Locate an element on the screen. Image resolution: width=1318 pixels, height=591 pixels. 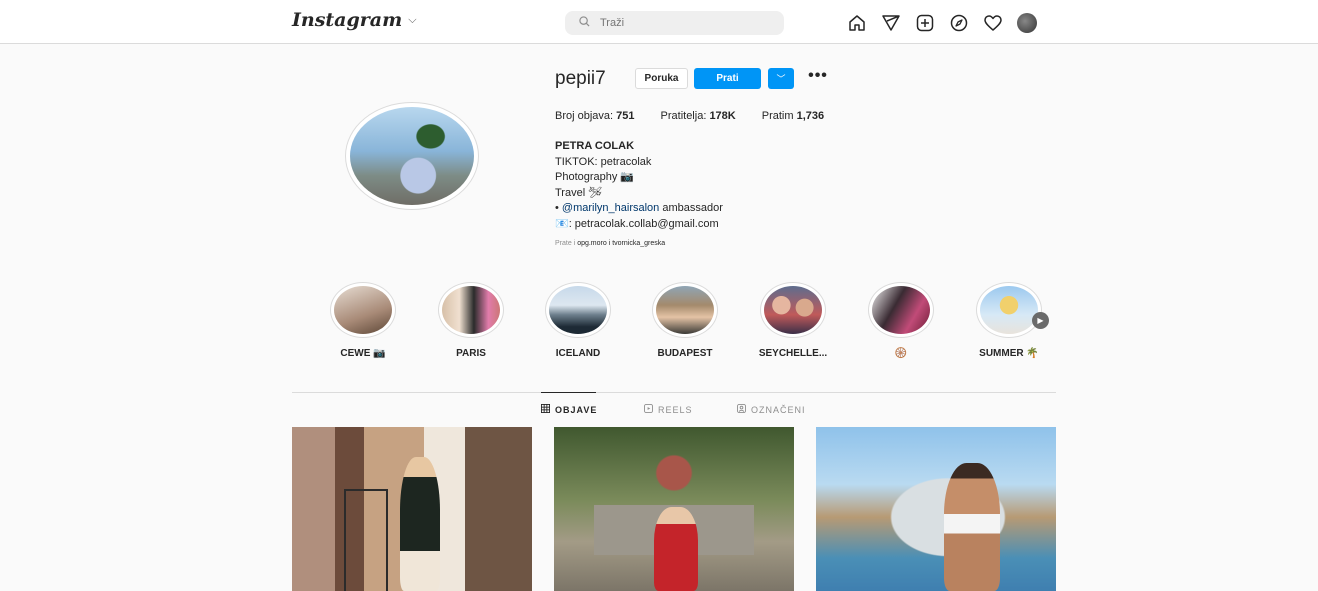
tab-reels: REELS is located at coordinates (668, 409).